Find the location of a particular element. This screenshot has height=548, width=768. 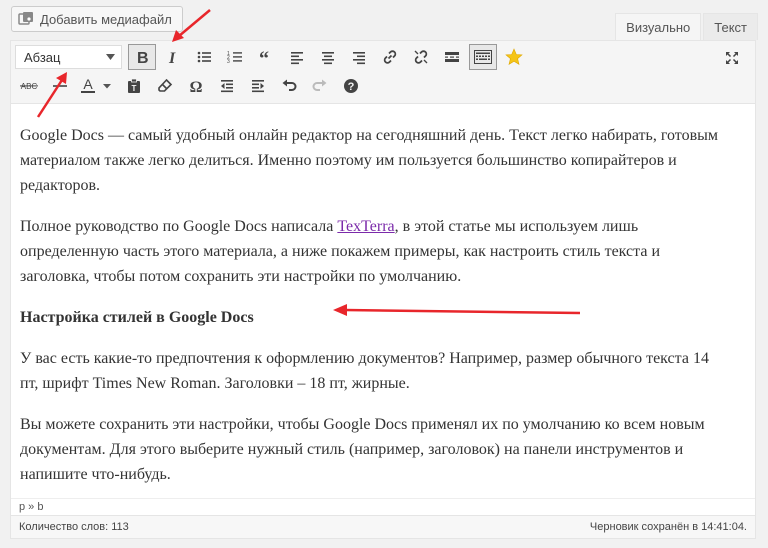

italic-button: I is located at coordinates (173, 57).